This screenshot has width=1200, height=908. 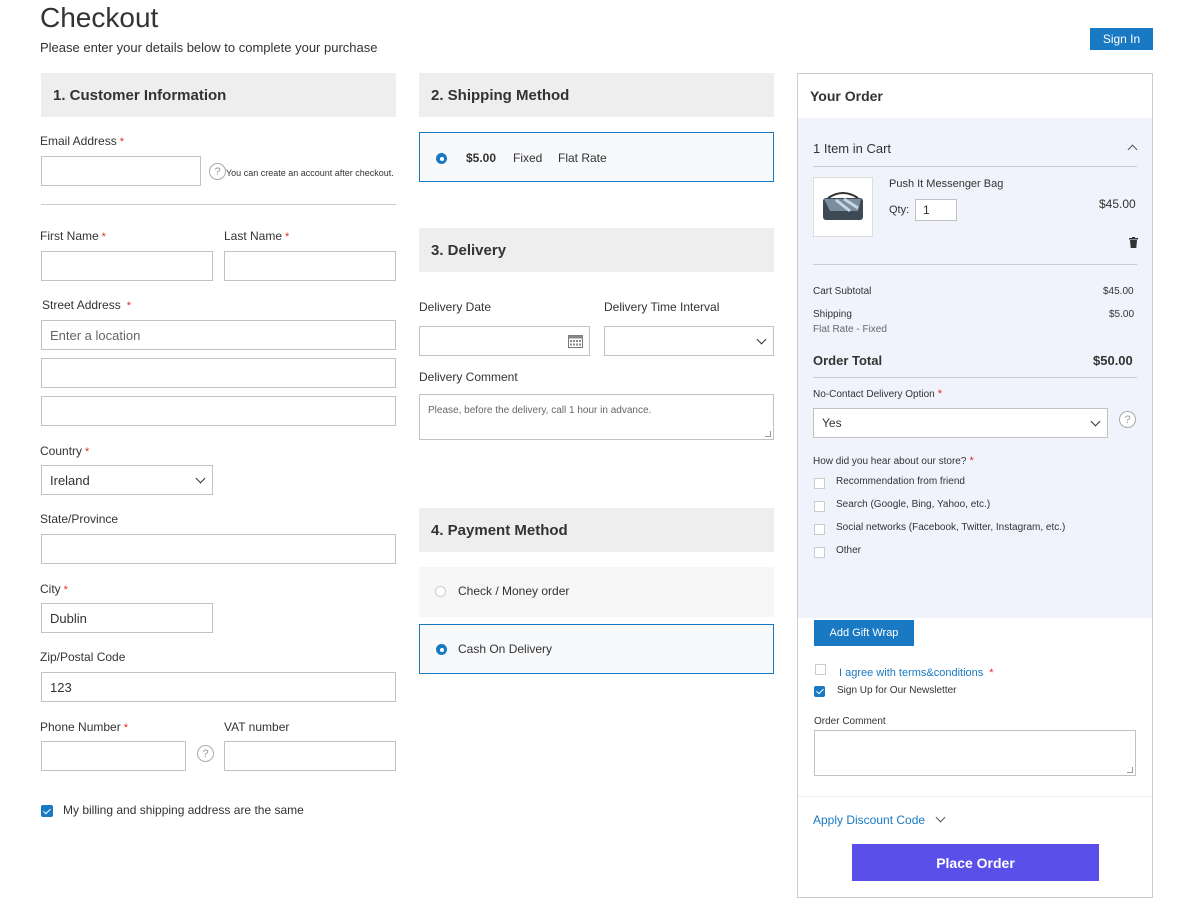 I want to click on vat-label: VAT number, so click(x=257, y=727).